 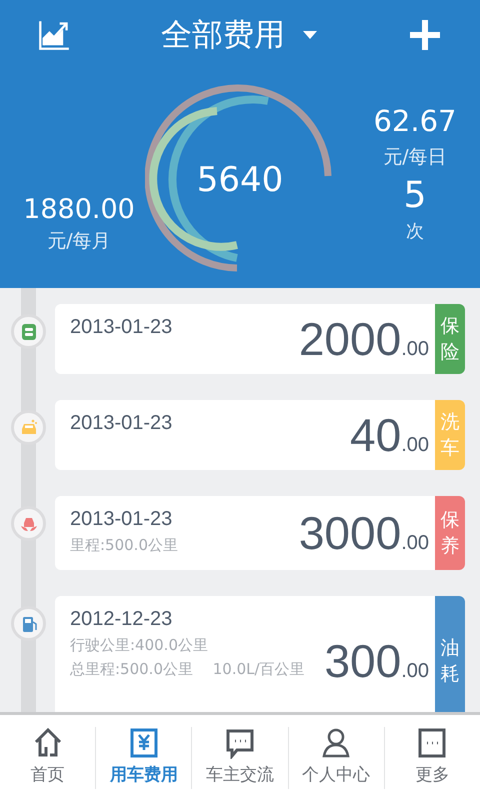 I want to click on category-tag: 保养, so click(x=450, y=533).